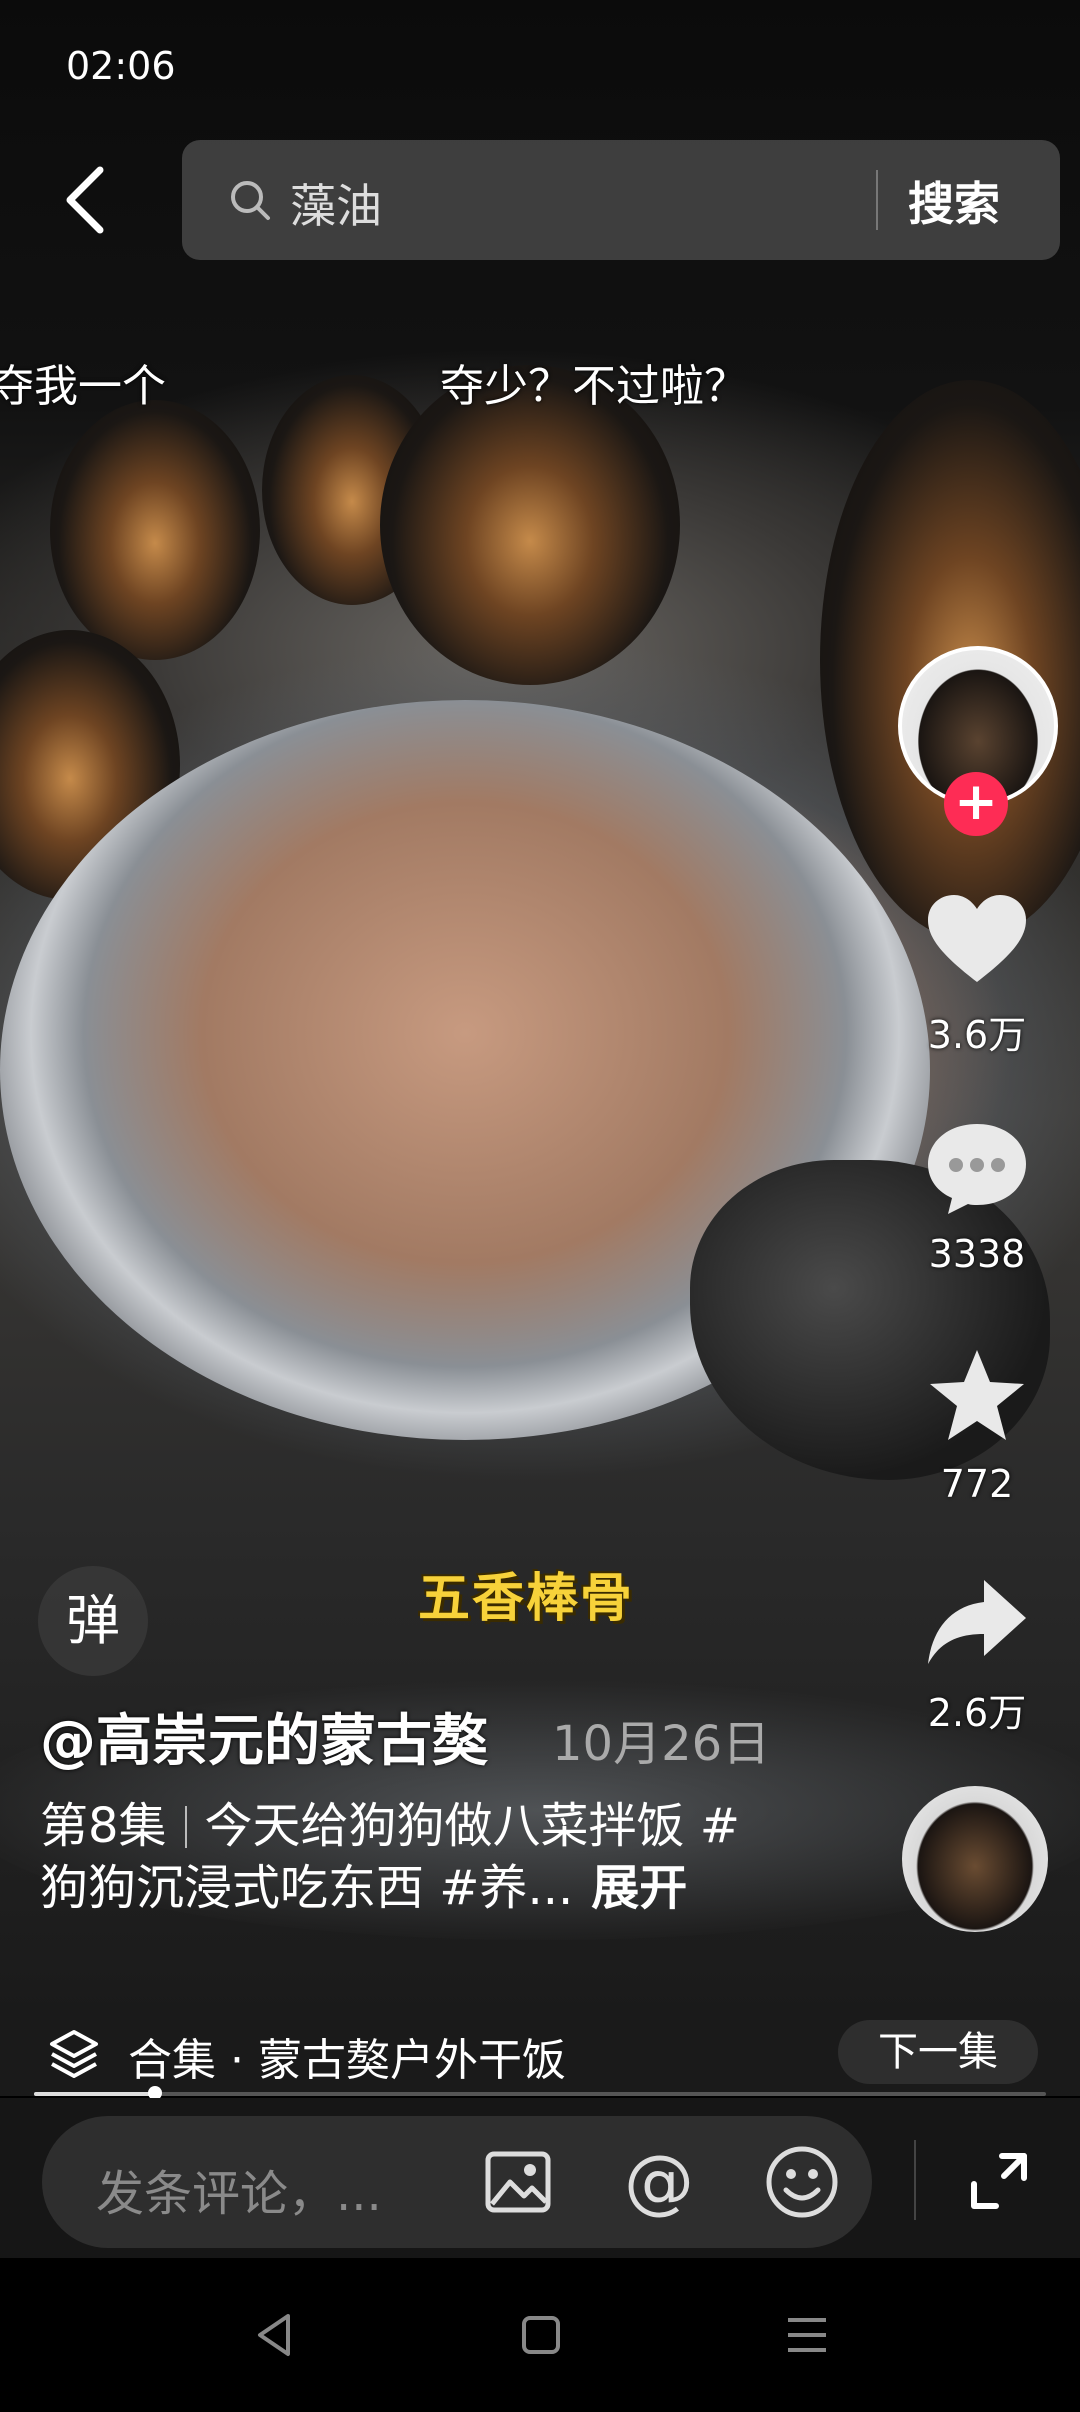 The height and width of the screenshot is (2412, 1080). What do you see at coordinates (977, 940) in the screenshot?
I see `like-icon` at bounding box center [977, 940].